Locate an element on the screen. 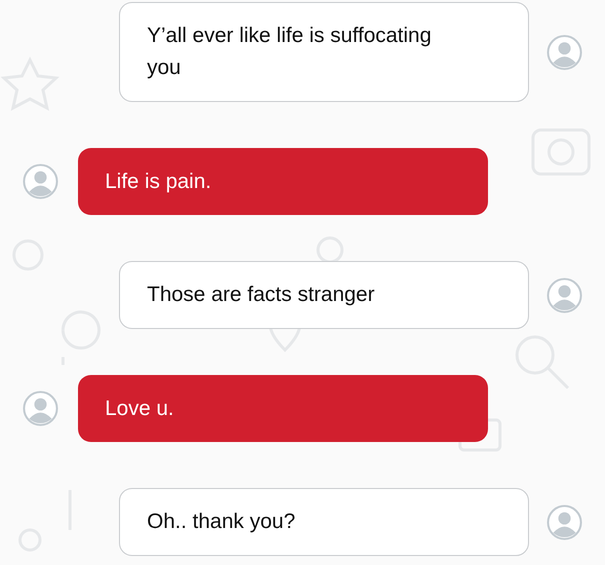 The width and height of the screenshot is (605, 565). sent-message: Oh.. thank you? is located at coordinates (324, 522).